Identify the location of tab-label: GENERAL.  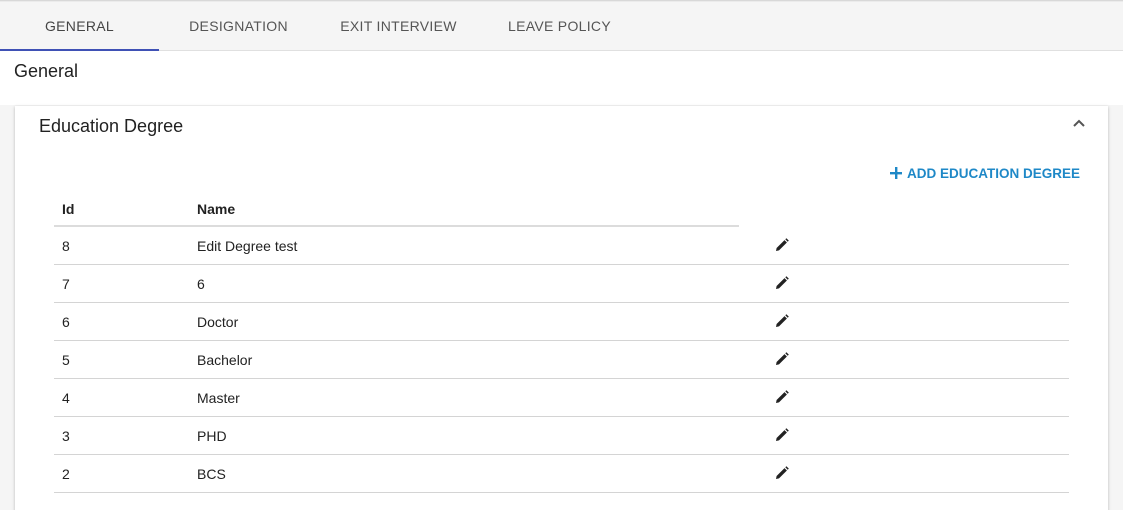
(79, 26).